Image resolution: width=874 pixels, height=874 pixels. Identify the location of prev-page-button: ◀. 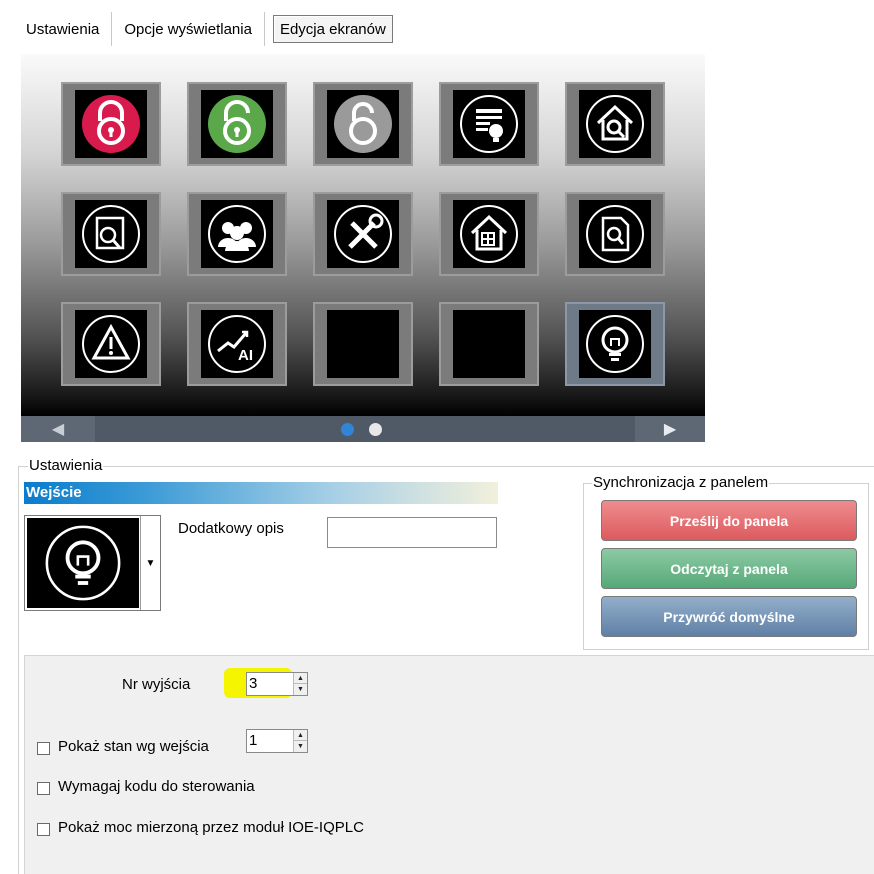
(58, 429).